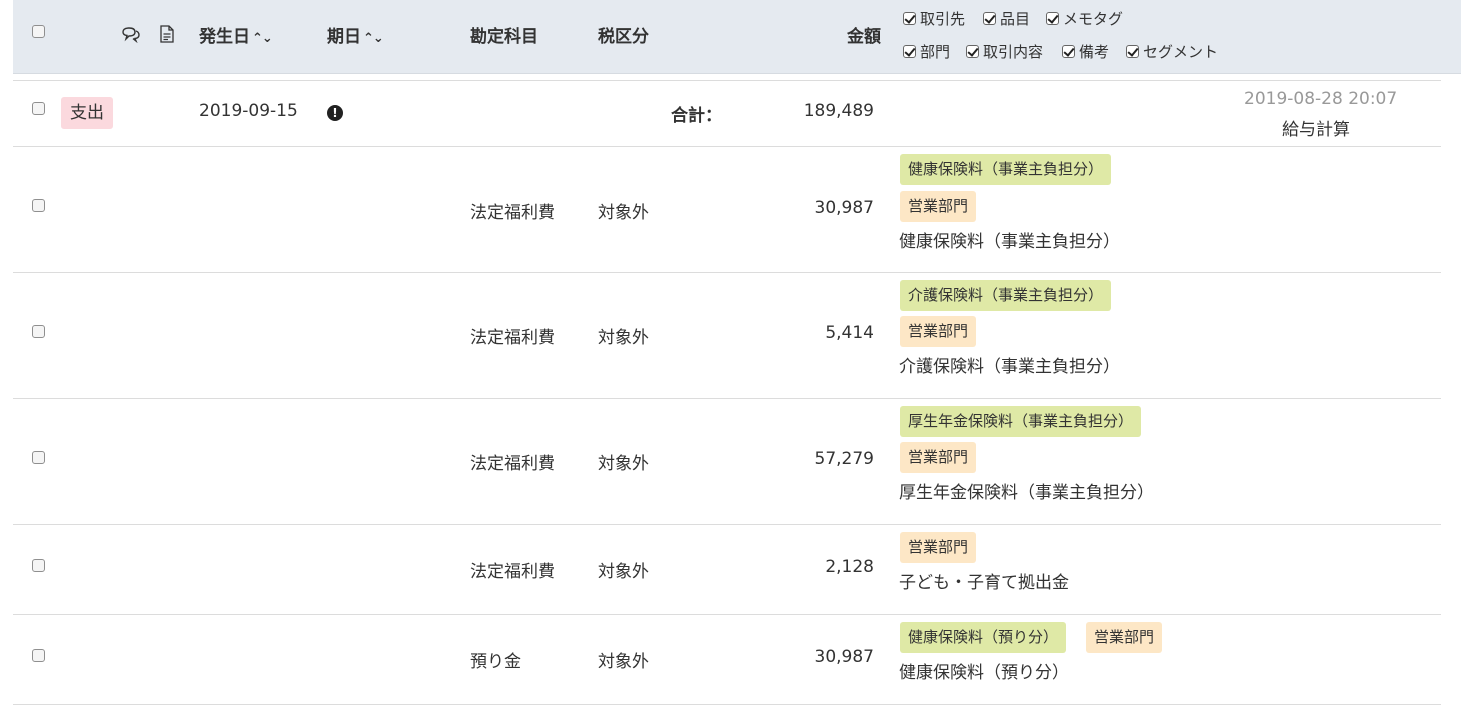  I want to click on column-toggle-notes: 備考, so click(1085, 51).